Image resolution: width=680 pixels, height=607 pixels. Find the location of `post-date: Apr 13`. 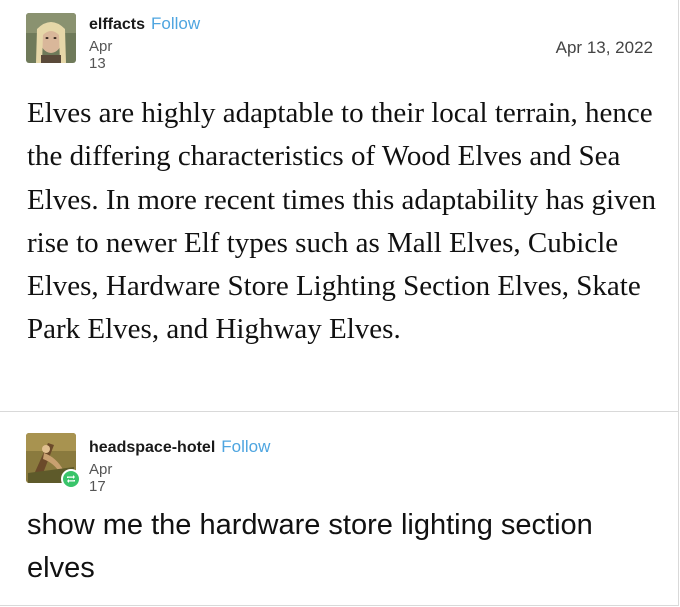

post-date: Apr 13 is located at coordinates (101, 55).